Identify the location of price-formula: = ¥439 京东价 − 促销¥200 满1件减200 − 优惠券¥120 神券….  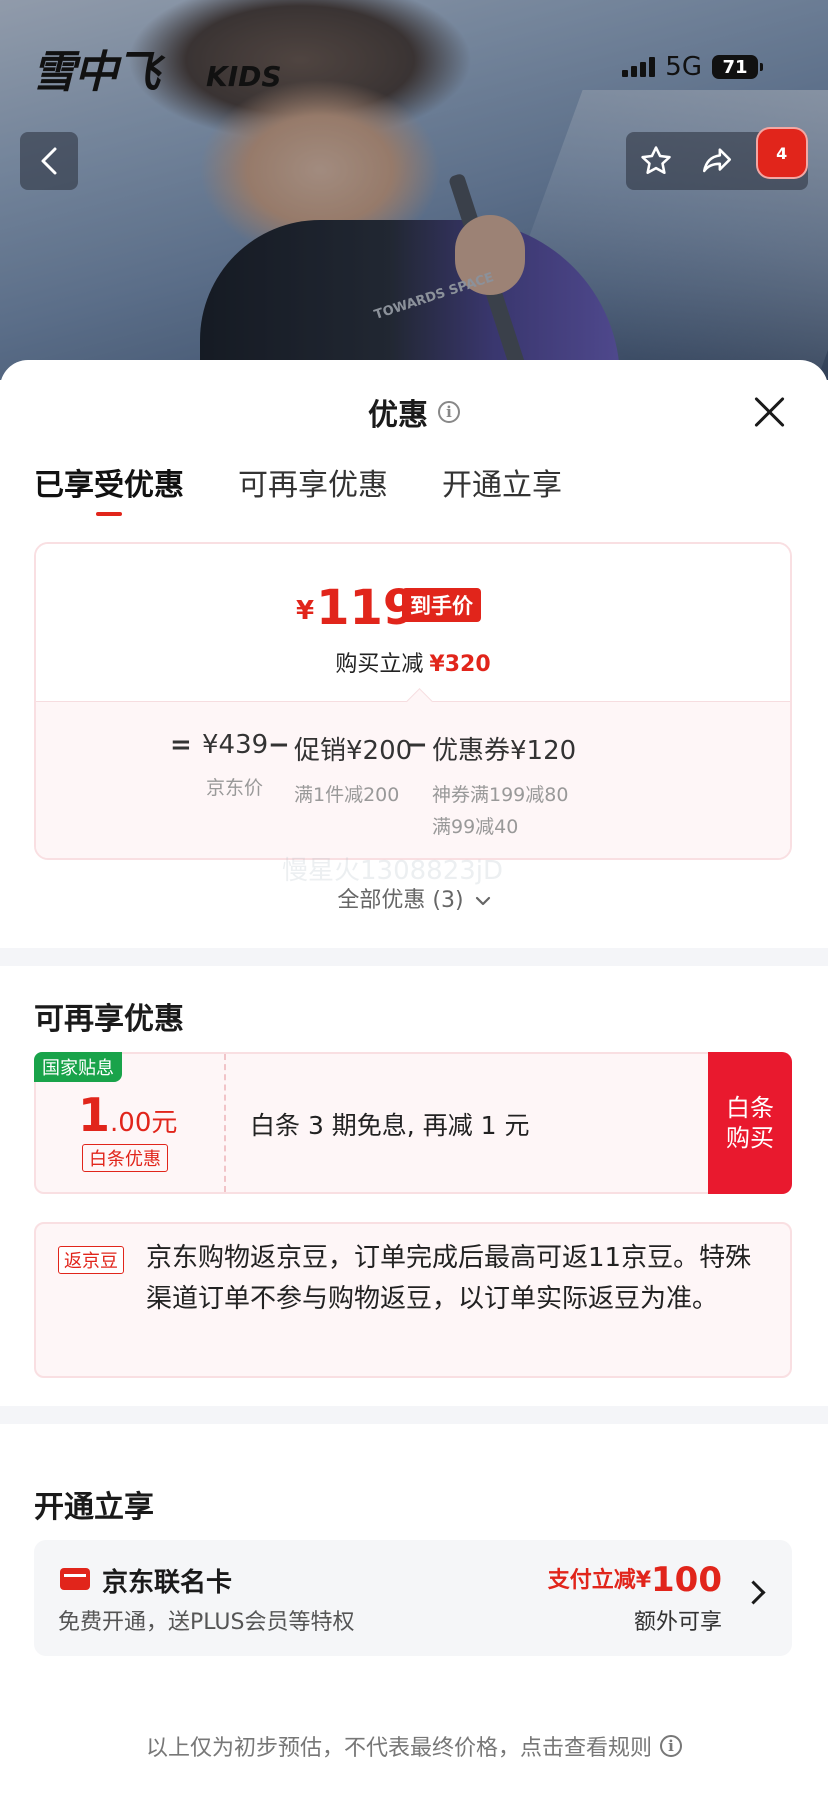
(413, 779).